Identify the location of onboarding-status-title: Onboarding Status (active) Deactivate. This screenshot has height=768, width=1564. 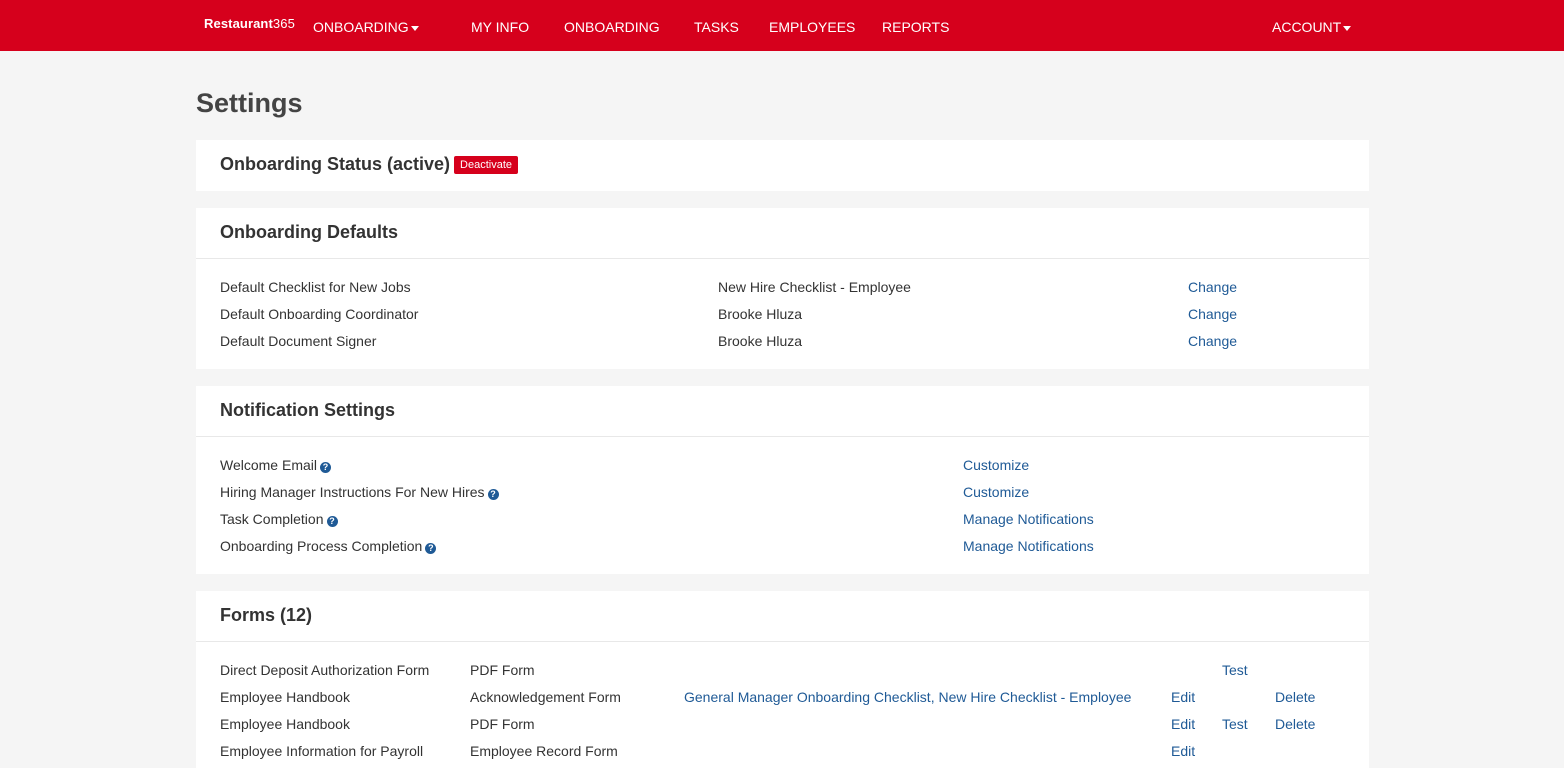
(369, 164).